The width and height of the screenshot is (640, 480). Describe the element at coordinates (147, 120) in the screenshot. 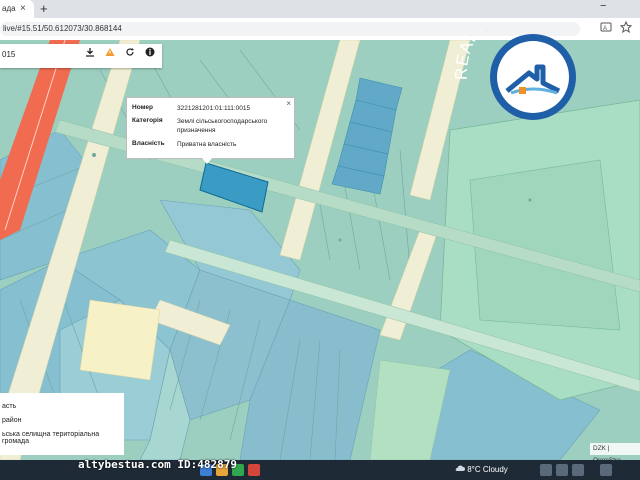

I see `category-label: Категорія` at that location.